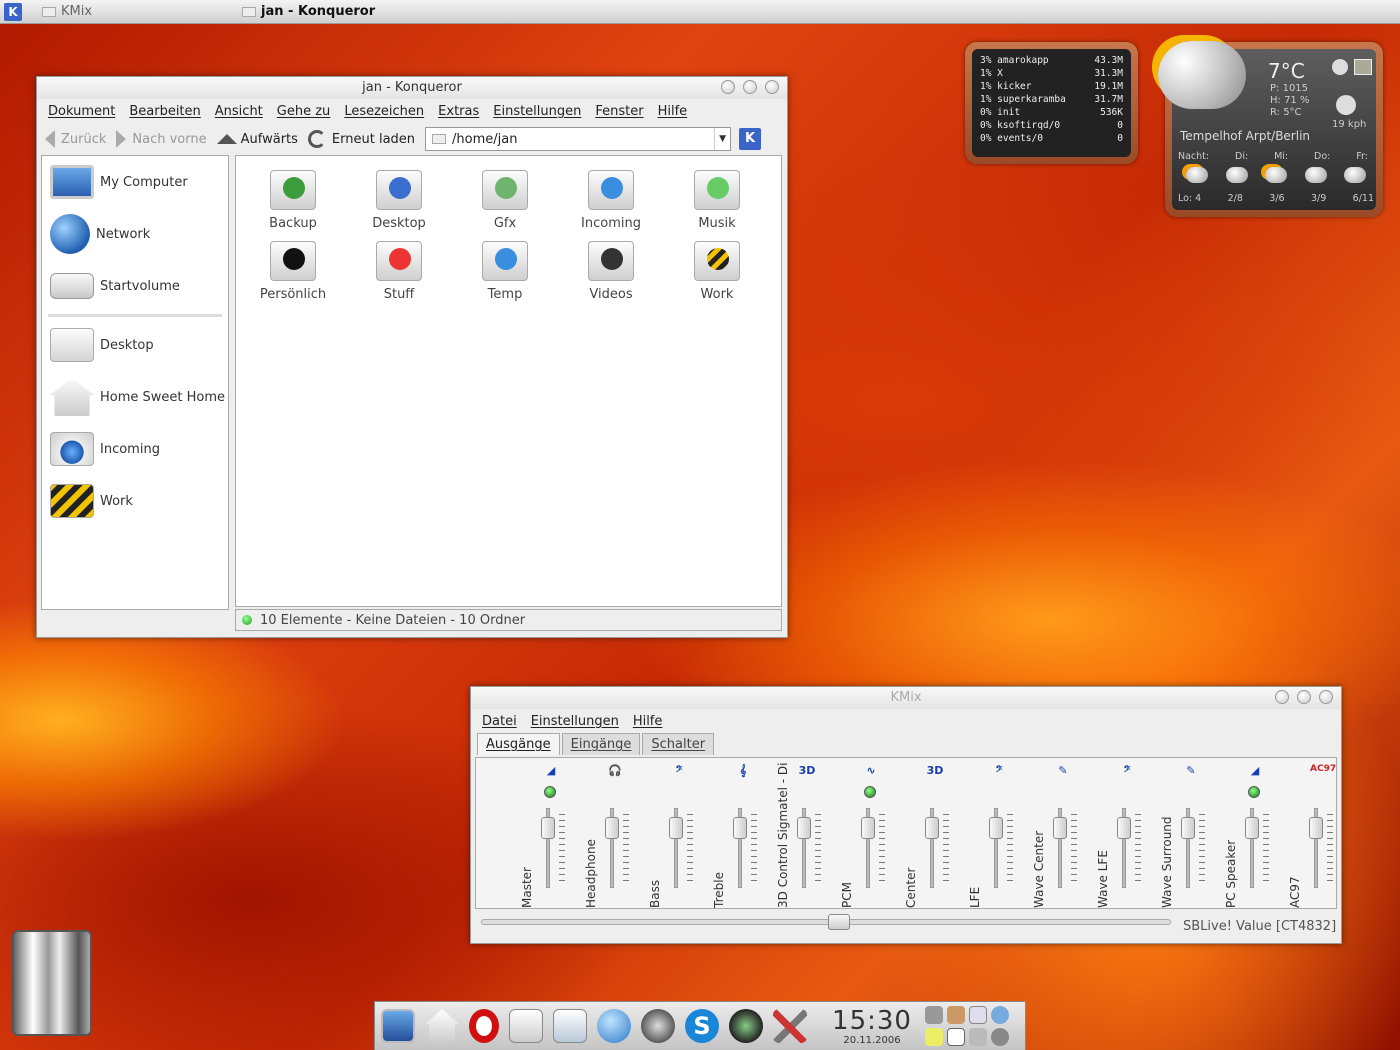 This screenshot has width=1400, height=1050. Describe the element at coordinates (570, 1026) in the screenshot. I see `addressbook-icon` at that location.